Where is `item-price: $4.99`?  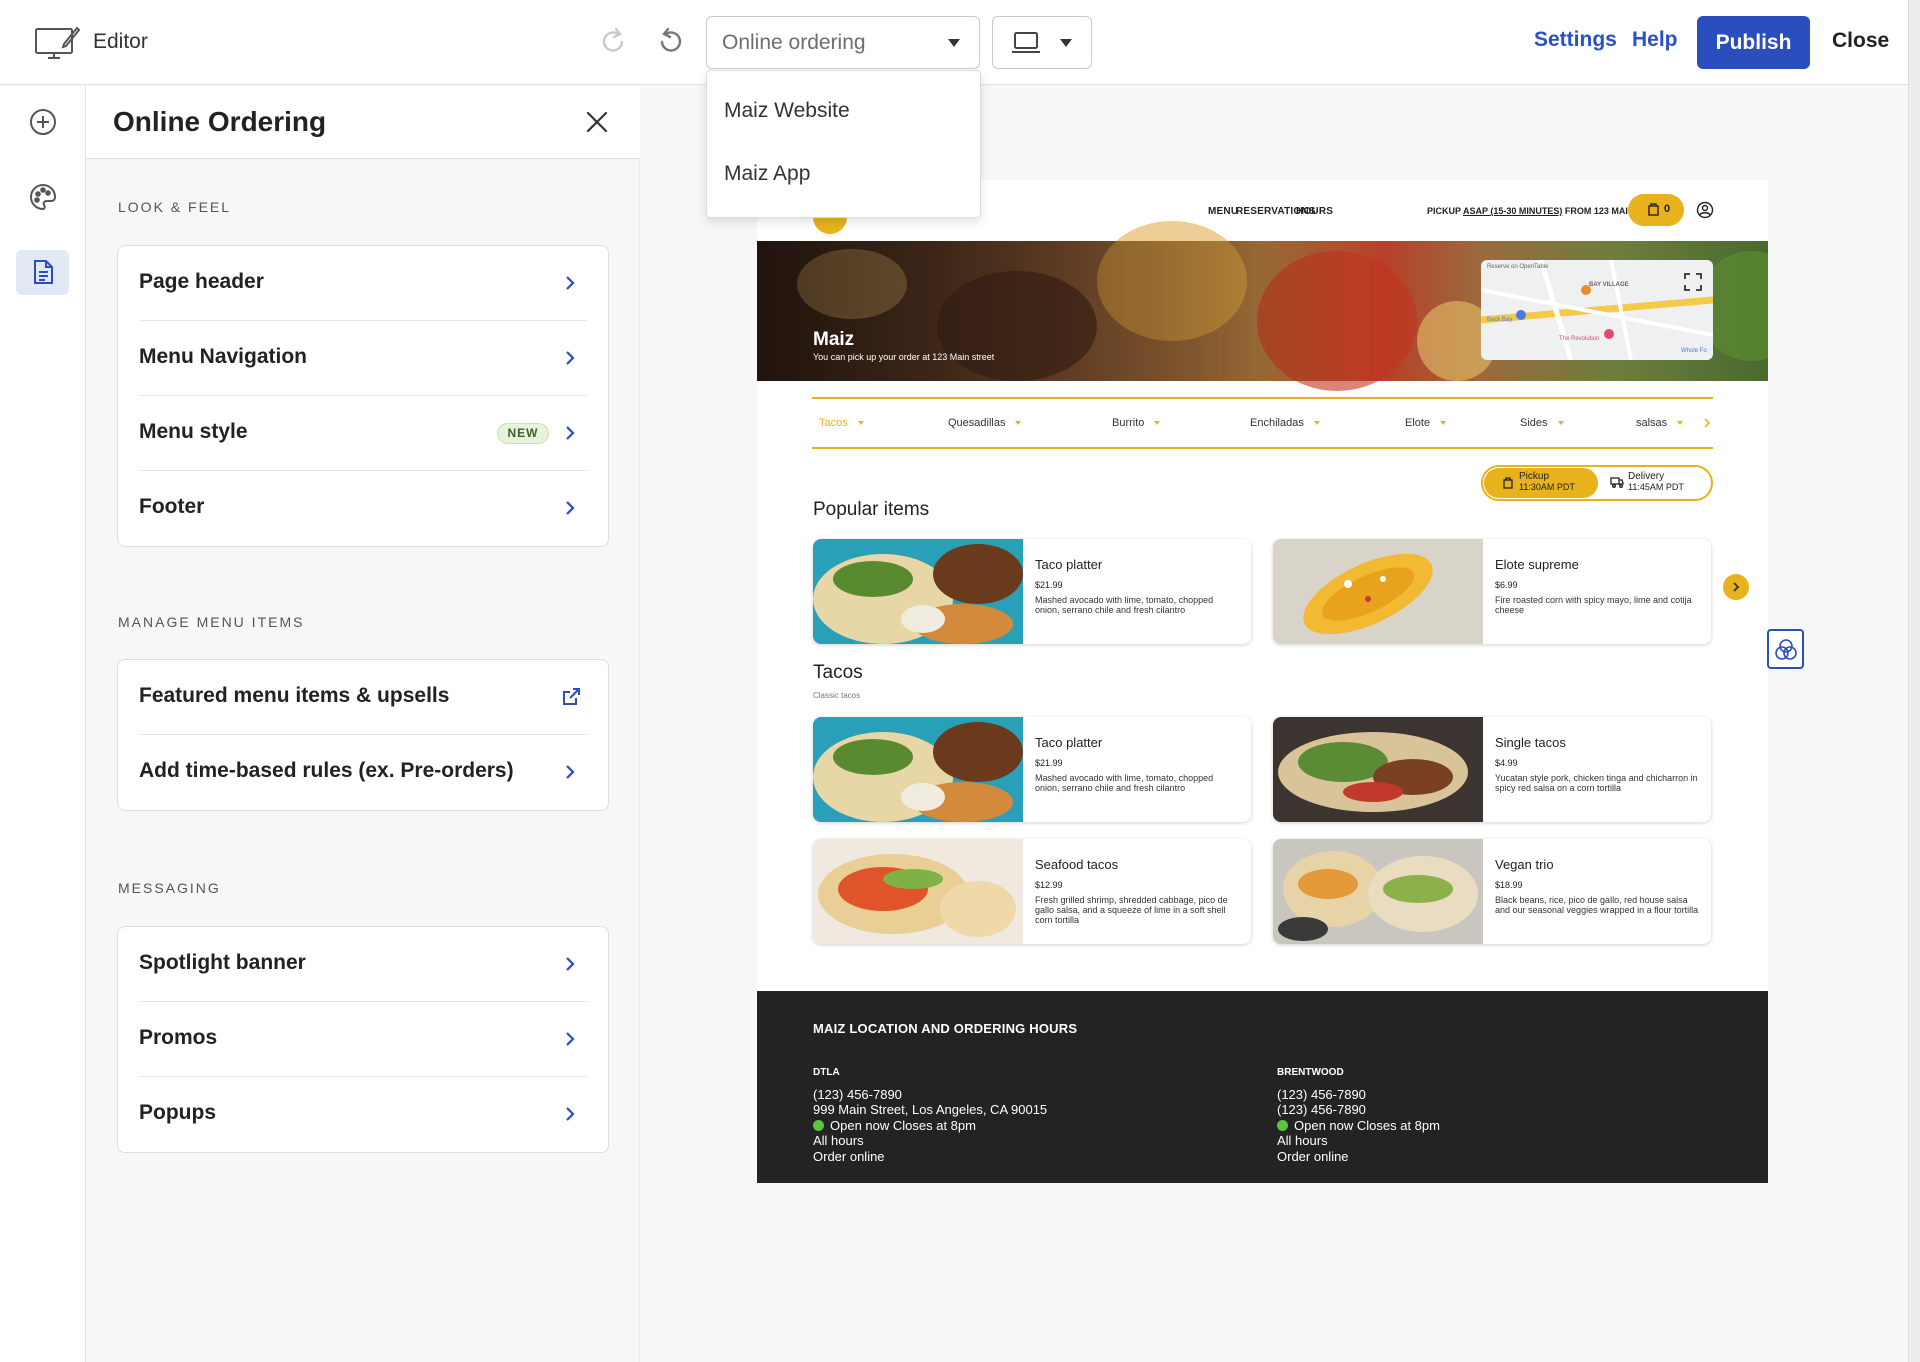
item-price: $4.99 is located at coordinates (1506, 763).